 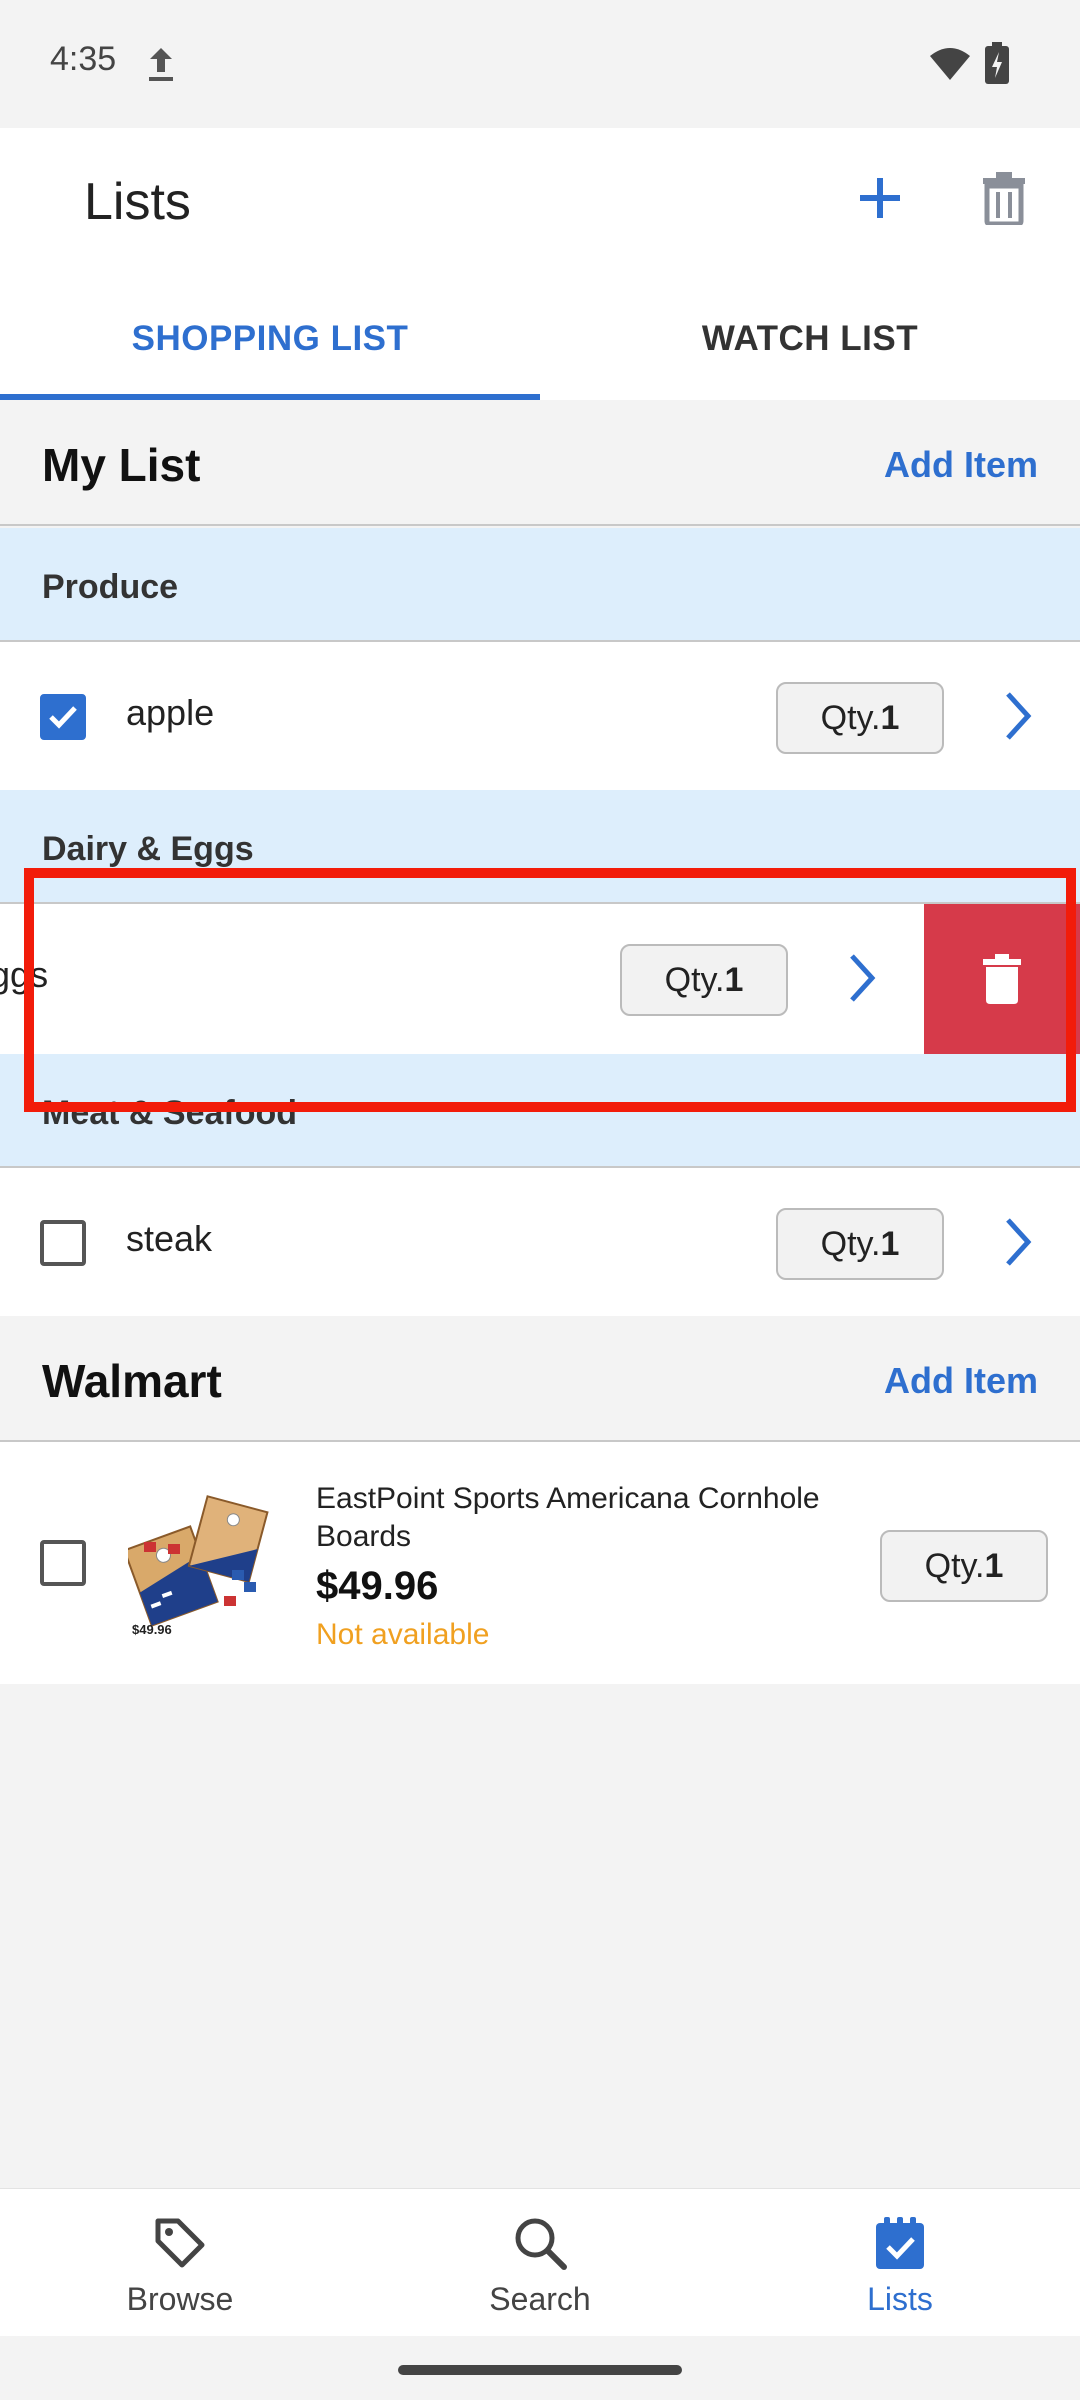 What do you see at coordinates (270, 339) in the screenshot?
I see `tab-shopping-list: SHOPPING LIST` at bounding box center [270, 339].